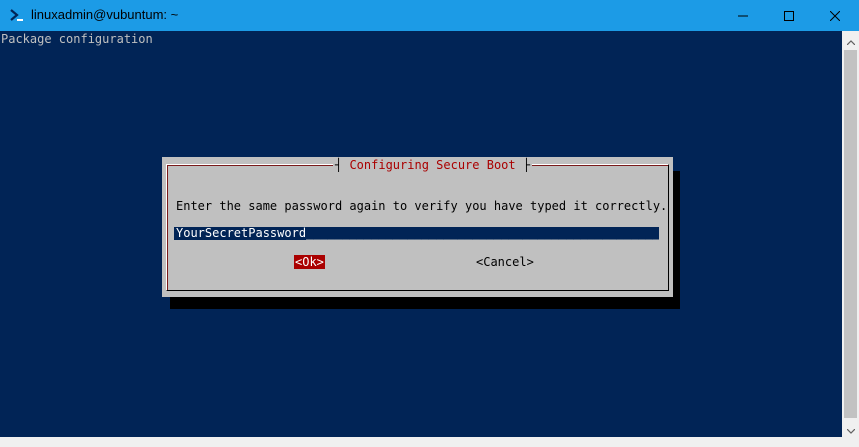 The image size is (859, 447). I want to click on ok-button: <Ok>, so click(309, 262).